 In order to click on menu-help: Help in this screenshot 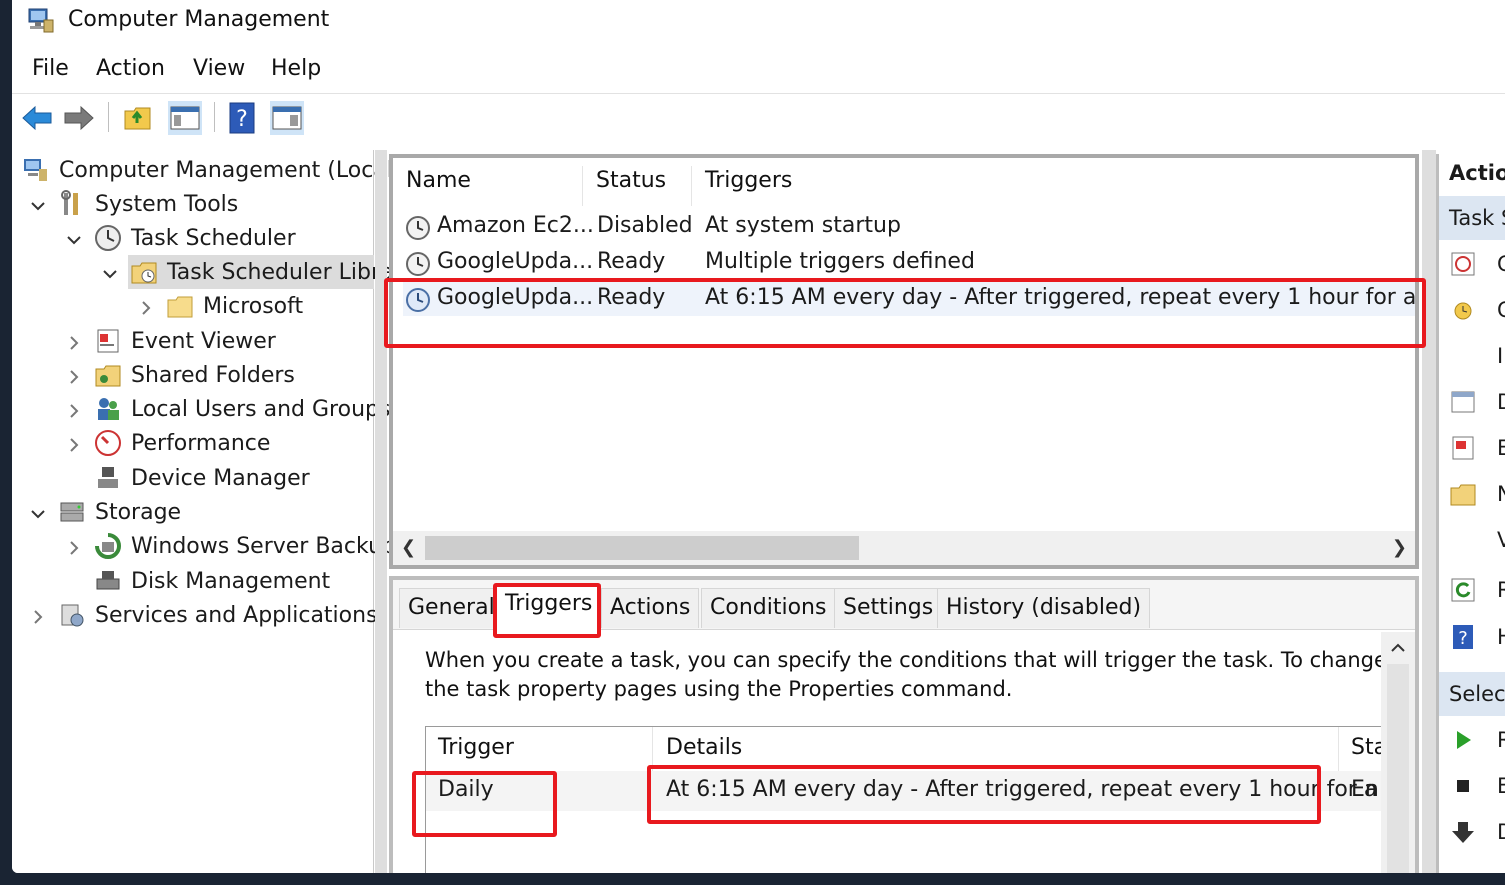, I will do `click(296, 68)`.